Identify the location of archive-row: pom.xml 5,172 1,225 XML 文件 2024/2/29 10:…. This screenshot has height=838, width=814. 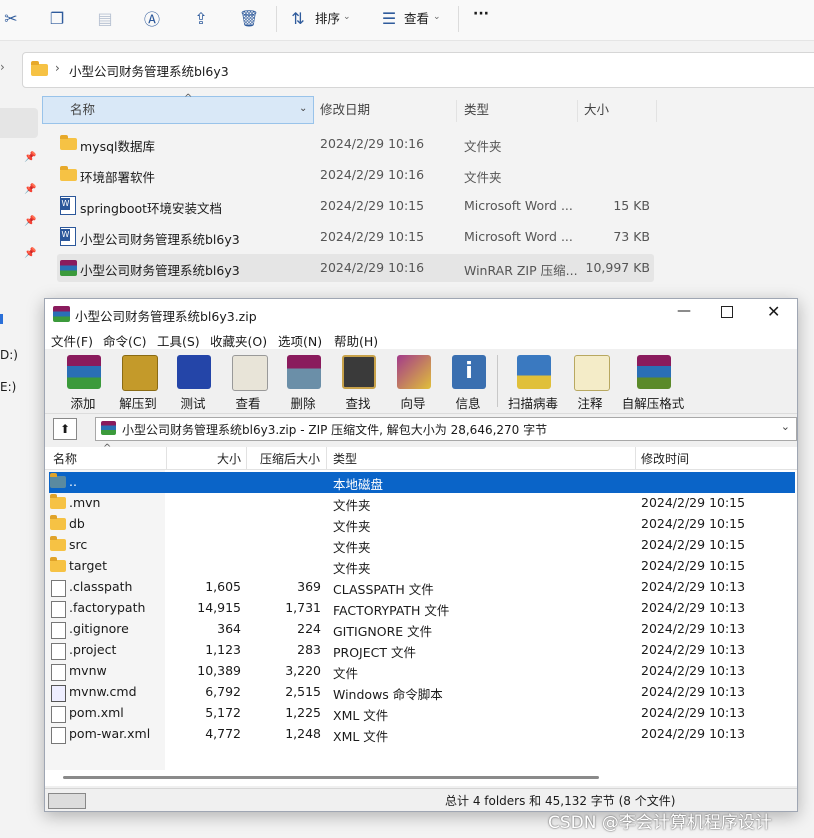
(422, 713).